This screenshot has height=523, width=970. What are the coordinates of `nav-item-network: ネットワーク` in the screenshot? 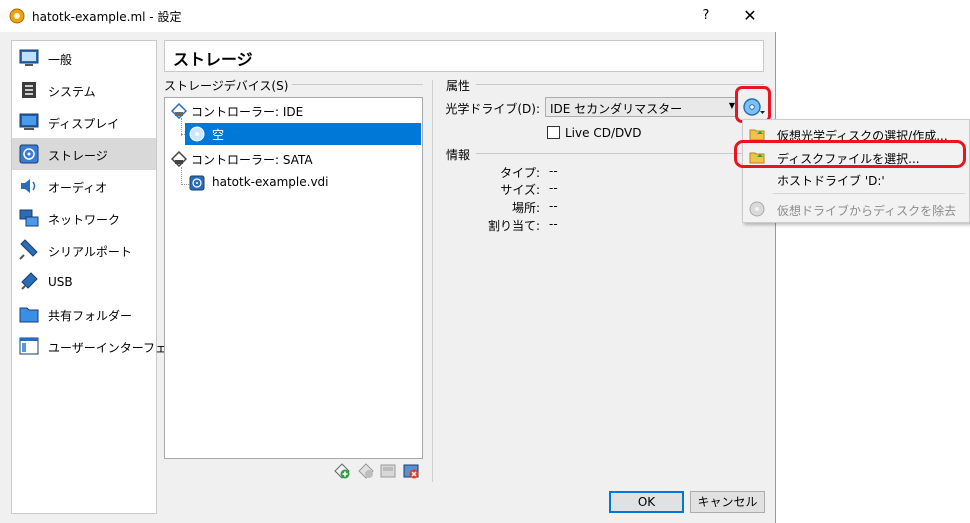 It's located at (84, 218).